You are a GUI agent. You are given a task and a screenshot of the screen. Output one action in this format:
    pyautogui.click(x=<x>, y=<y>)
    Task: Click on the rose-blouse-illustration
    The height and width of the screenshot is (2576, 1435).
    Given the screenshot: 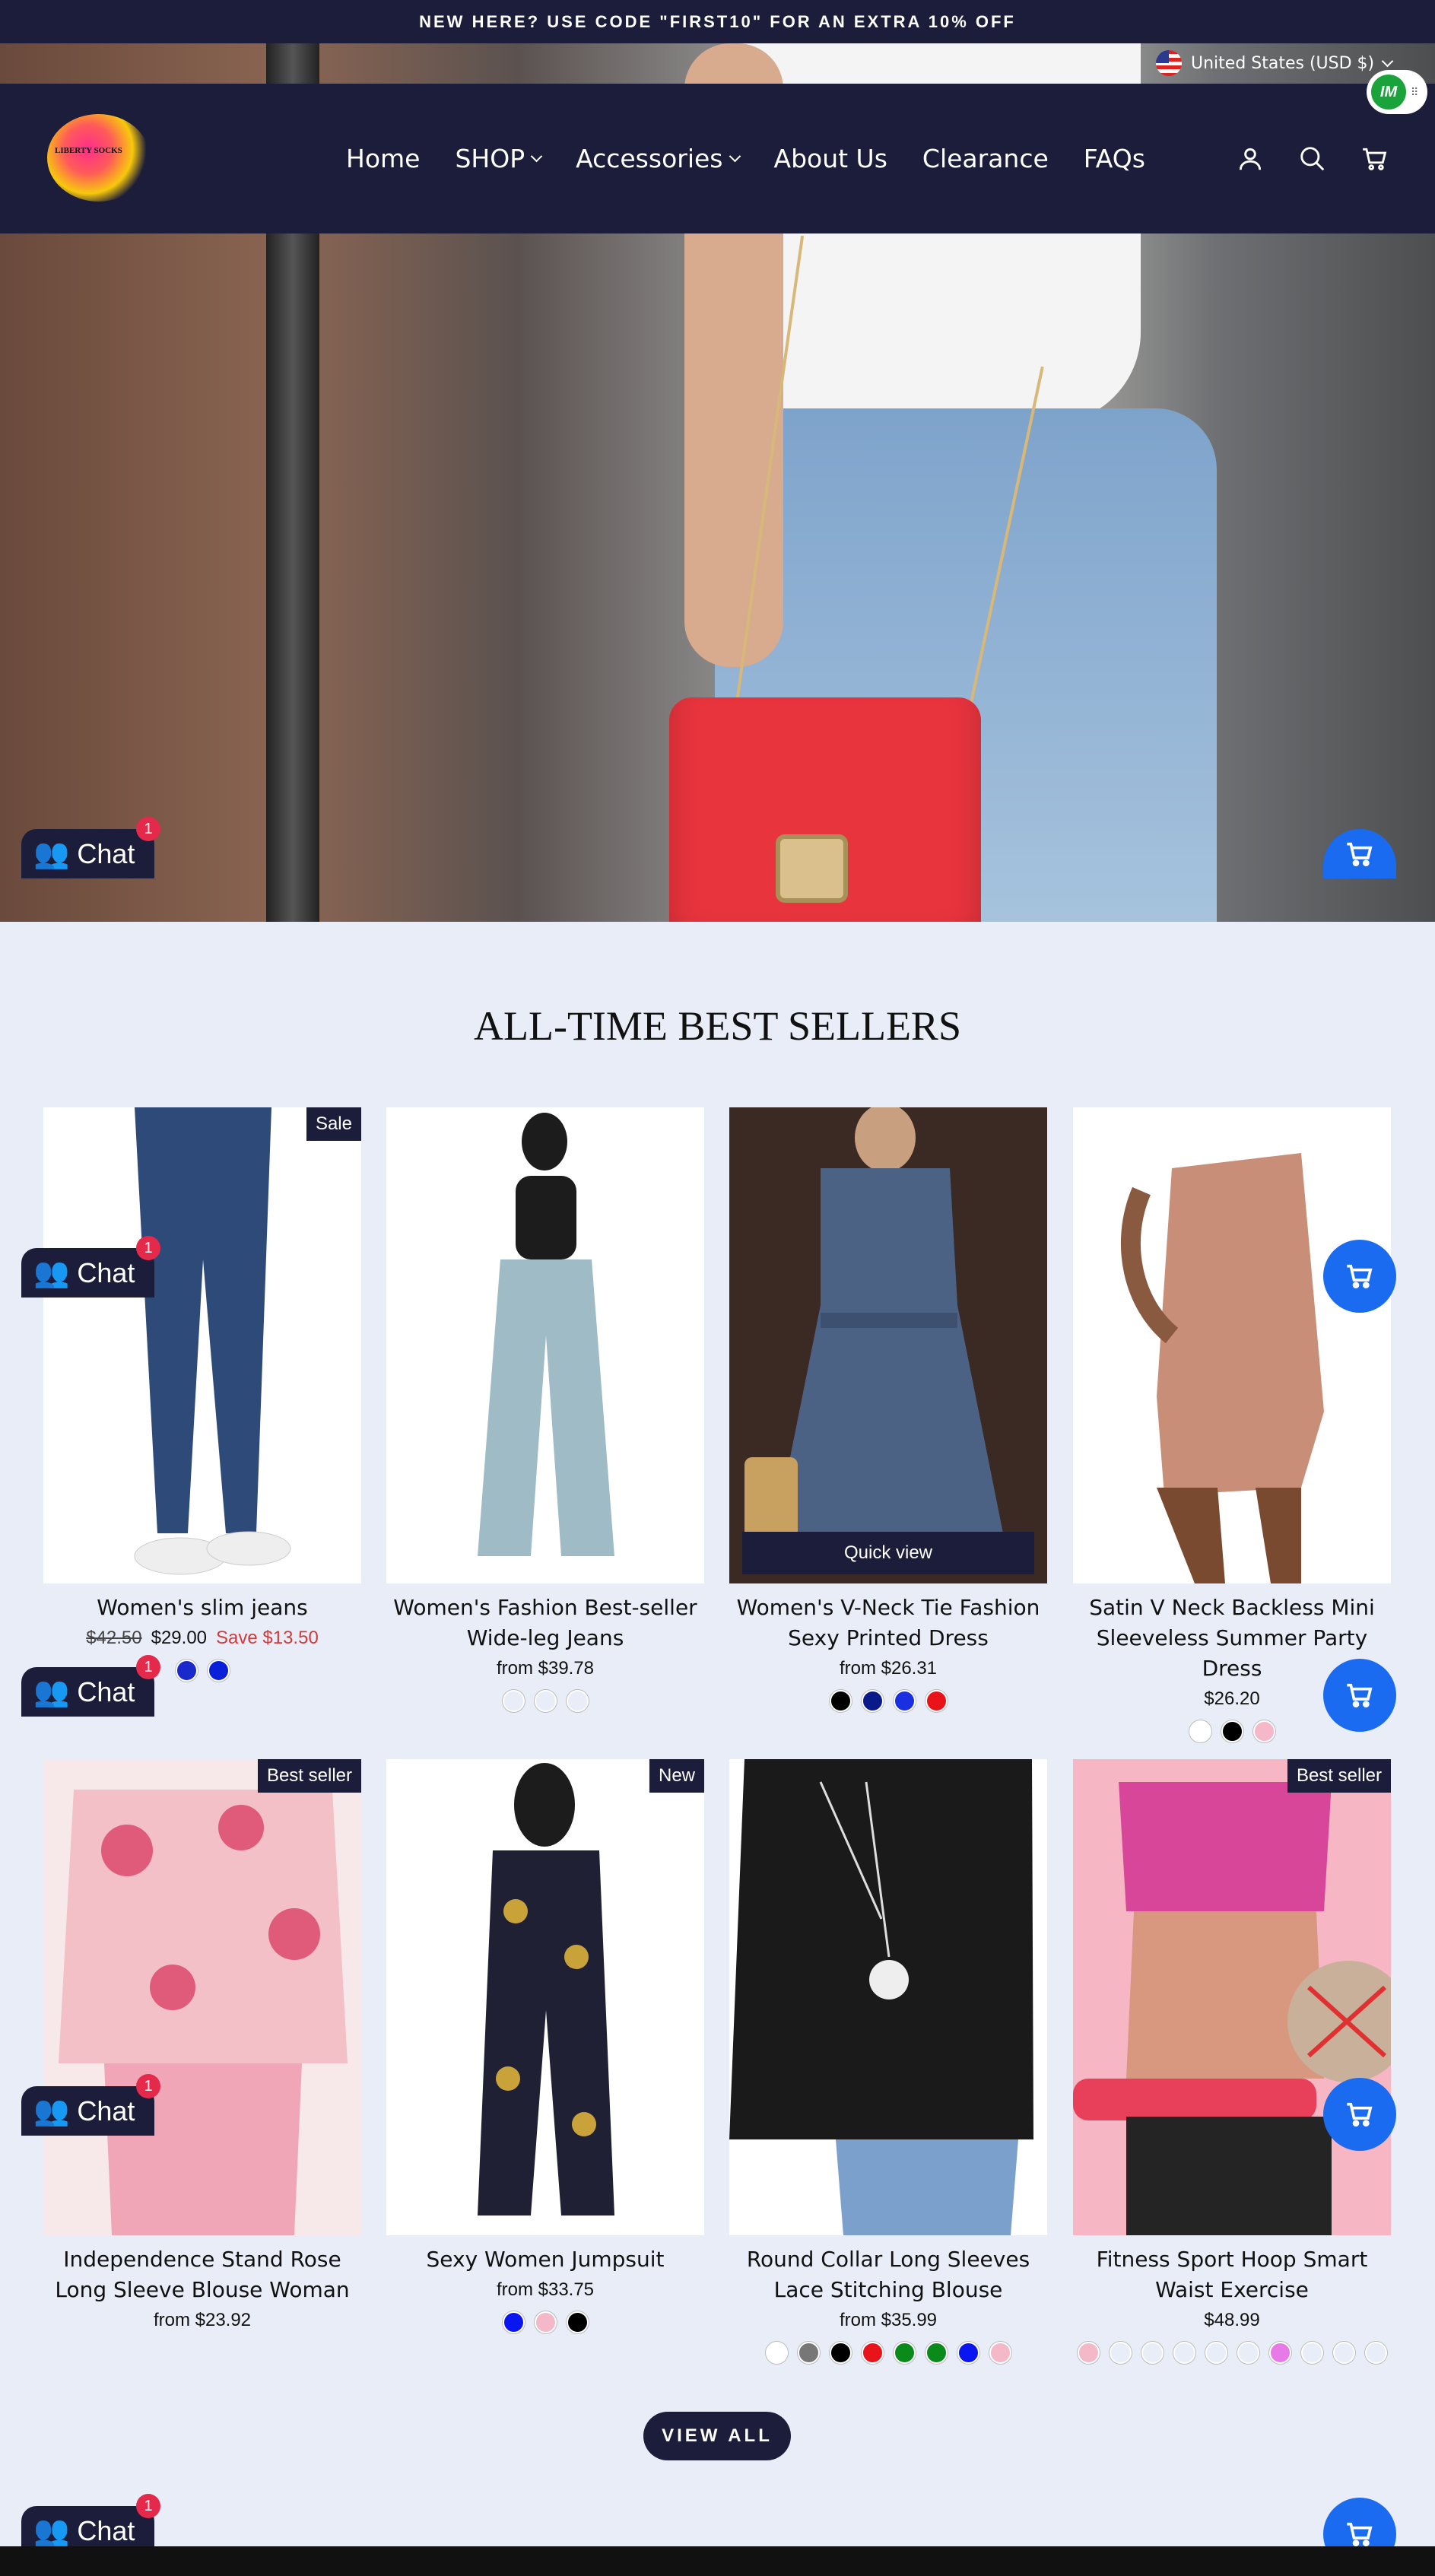 What is the action you would take?
    pyautogui.click(x=202, y=1997)
    